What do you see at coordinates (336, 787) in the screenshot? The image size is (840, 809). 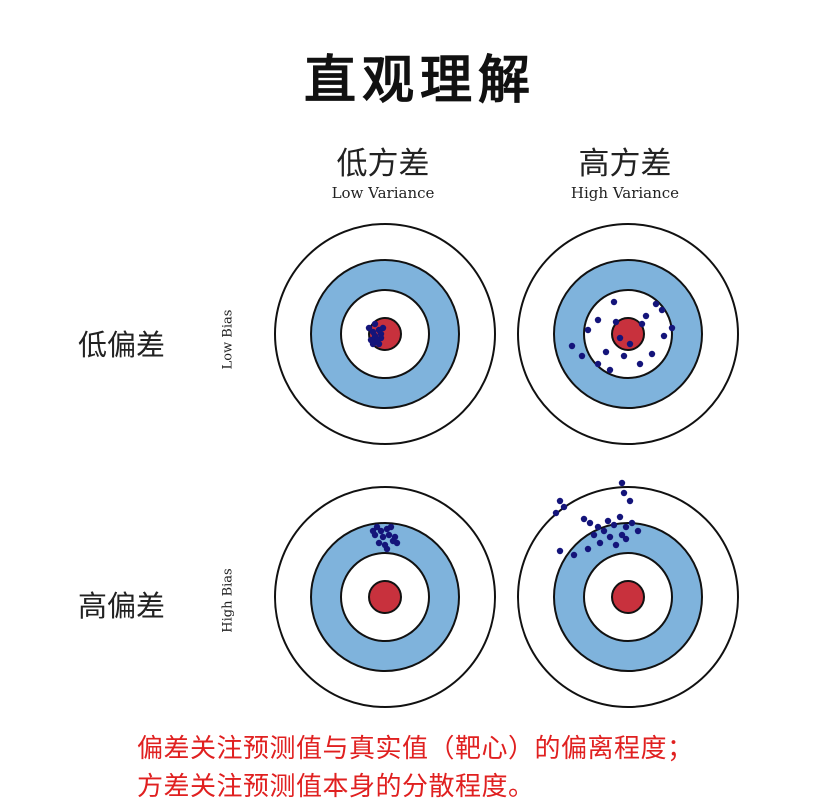 I see `note-variance: 方差关注预测值本身的分散程度。` at bounding box center [336, 787].